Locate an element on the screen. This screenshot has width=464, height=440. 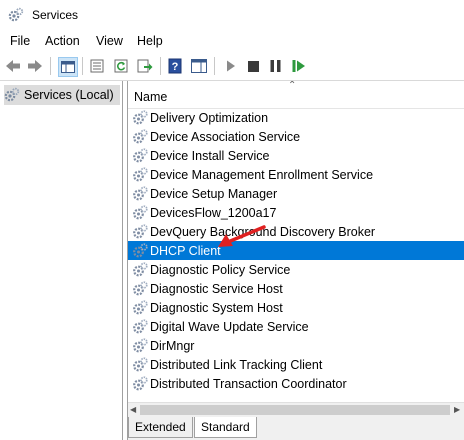
service-name: Diagnostic Policy Service is located at coordinates (220, 269).